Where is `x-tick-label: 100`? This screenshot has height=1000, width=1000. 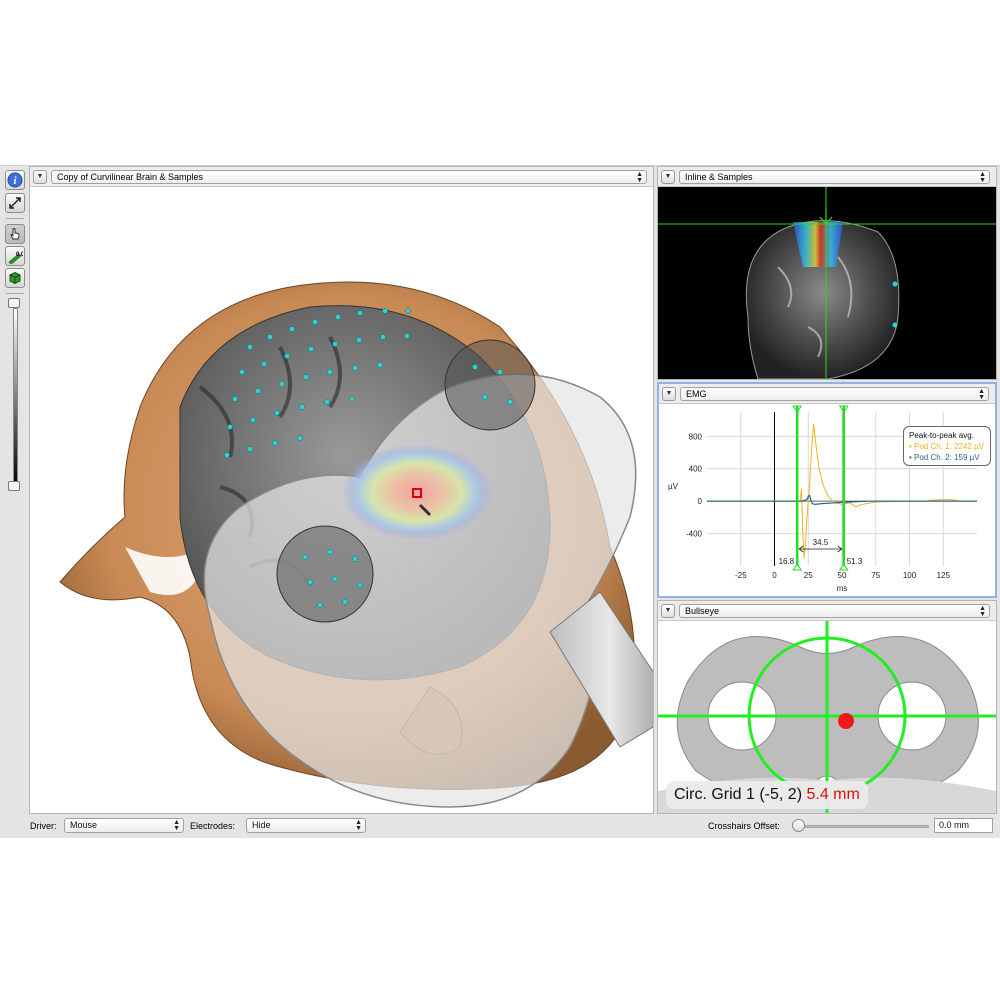
x-tick-label: 100 is located at coordinates (910, 575).